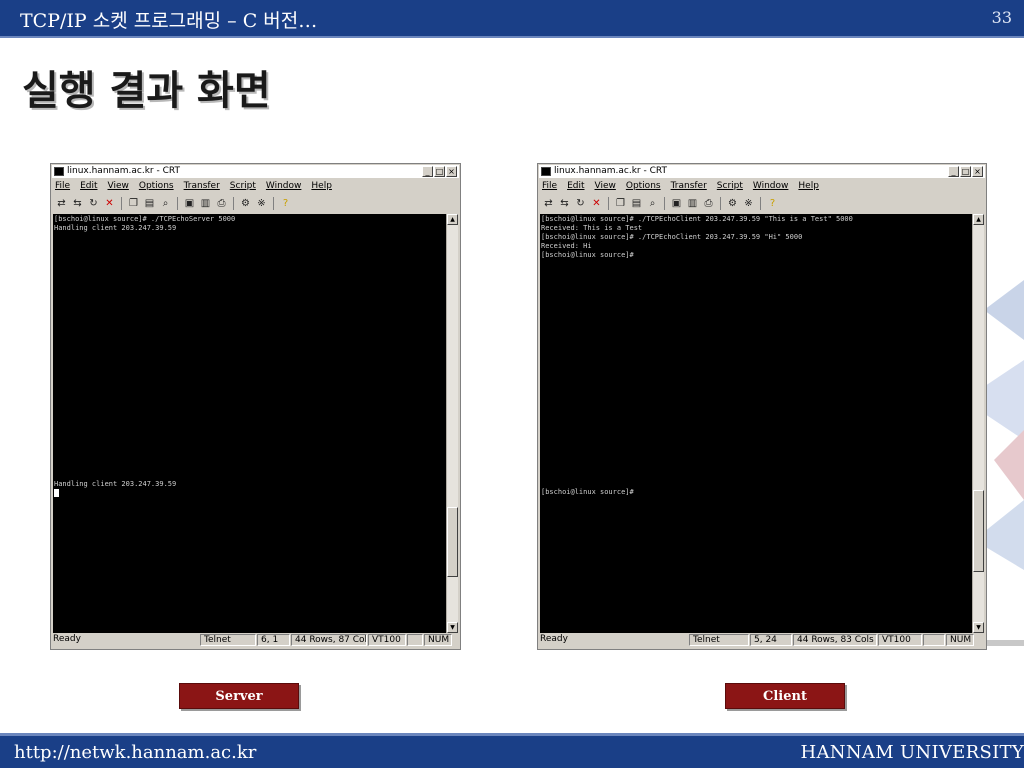 Image resolution: width=1024 pixels, height=768 pixels. What do you see at coordinates (785, 696) in the screenshot?
I see `client-button: Client` at bounding box center [785, 696].